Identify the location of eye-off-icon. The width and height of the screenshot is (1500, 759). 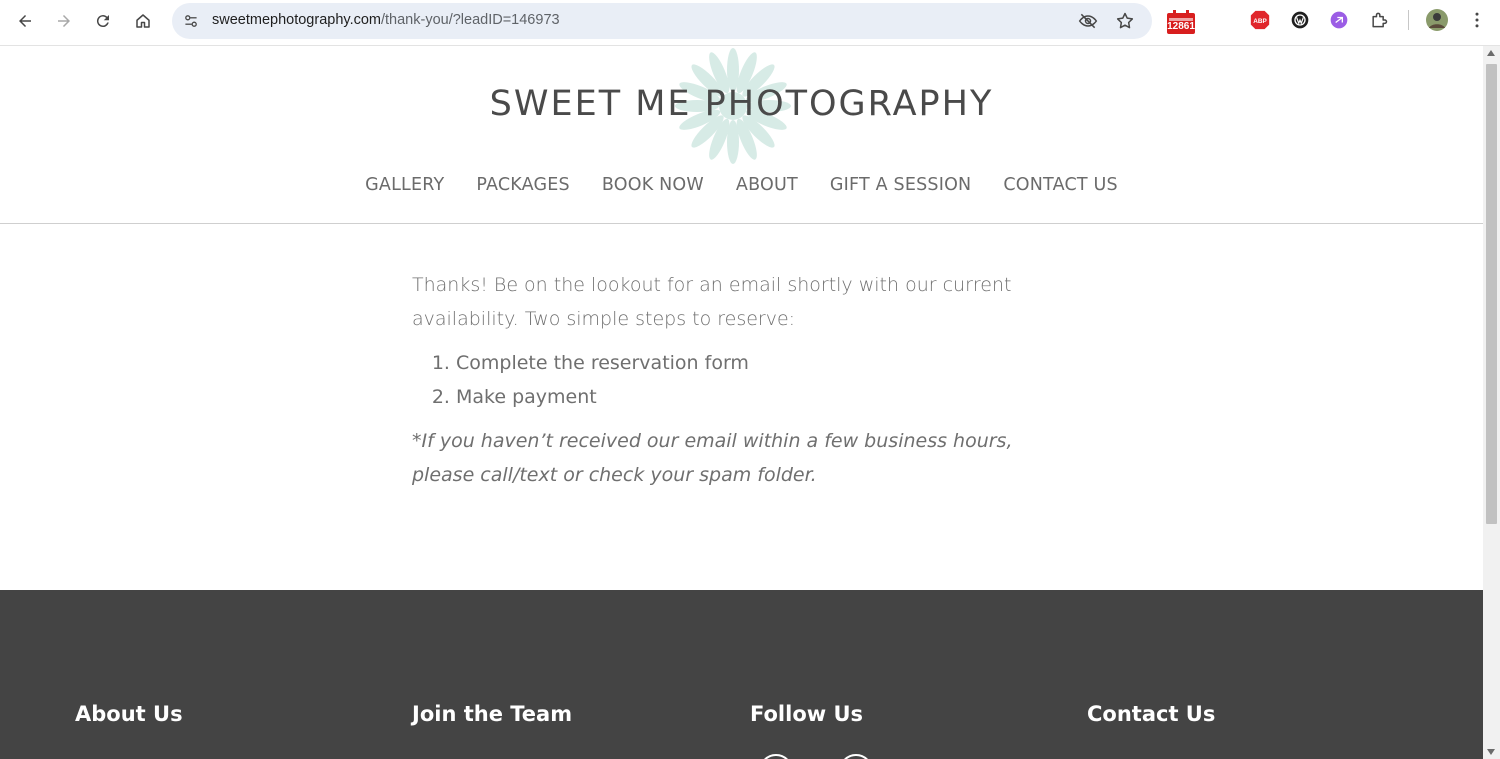
(1088, 21).